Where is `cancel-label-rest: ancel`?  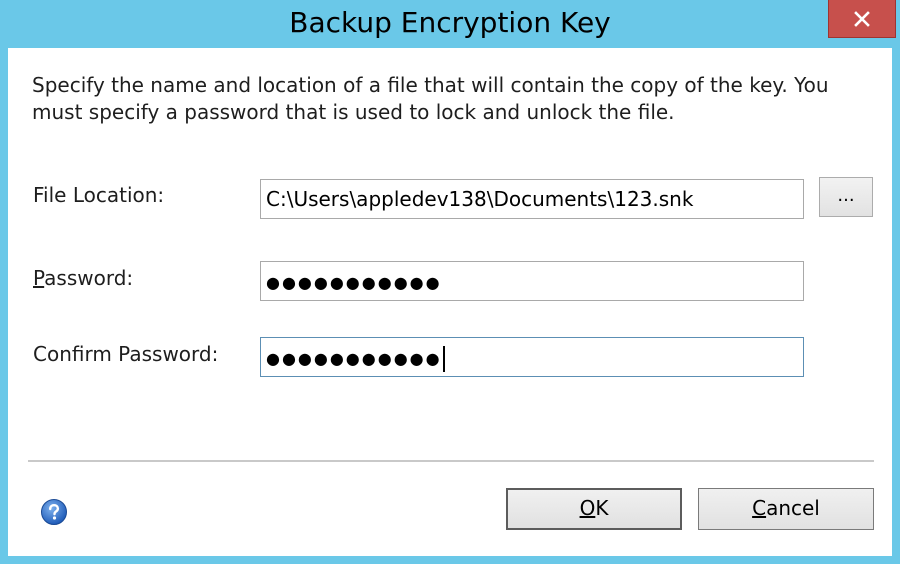
cancel-label-rest: ancel is located at coordinates (793, 508).